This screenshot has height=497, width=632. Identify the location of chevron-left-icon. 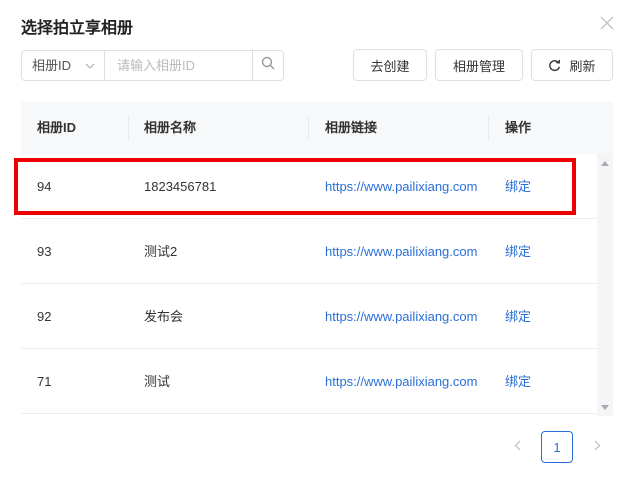
(517, 447).